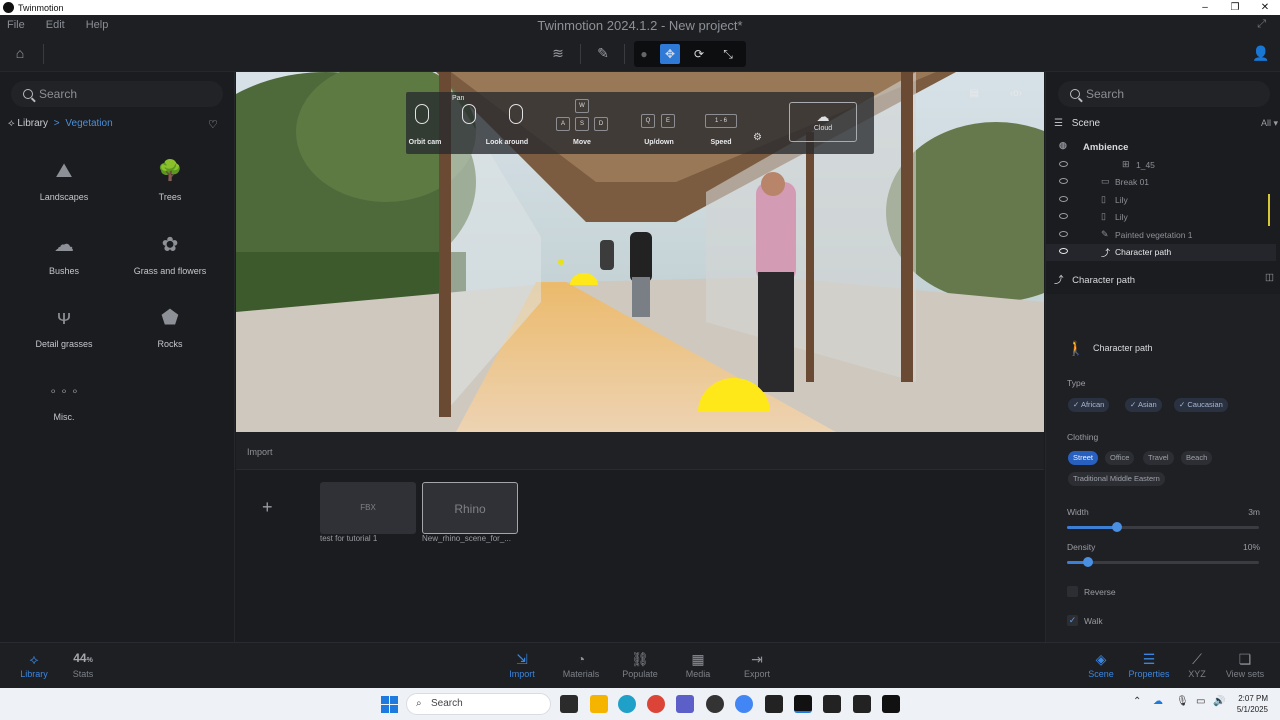 The height and width of the screenshot is (720, 1280). Describe the element at coordinates (1261, 53) in the screenshot. I see `user-icon: 👤` at that location.